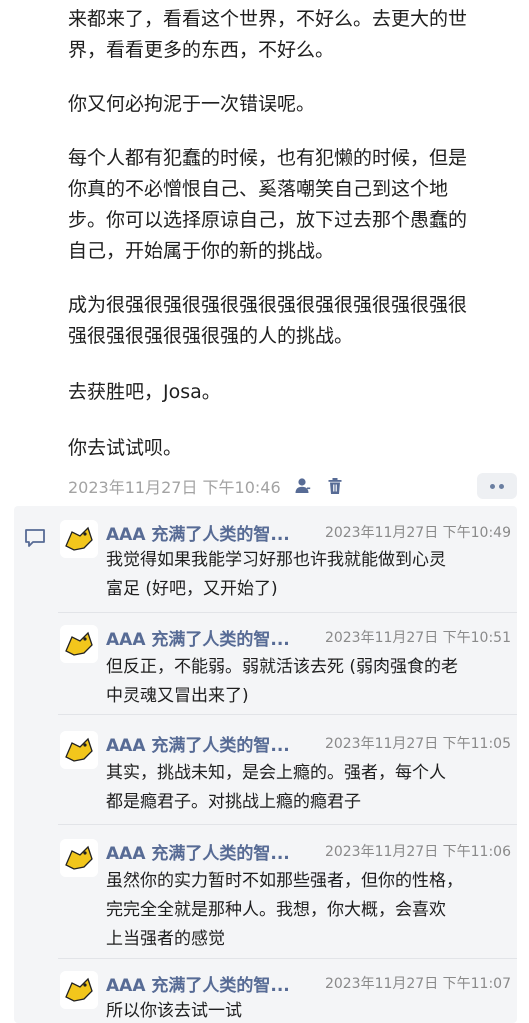  Describe the element at coordinates (276, 574) in the screenshot. I see `comment-text: 我觉得如果我能学习好那也许我就能做到心灵 富足 (好吧，又开始了)` at that location.